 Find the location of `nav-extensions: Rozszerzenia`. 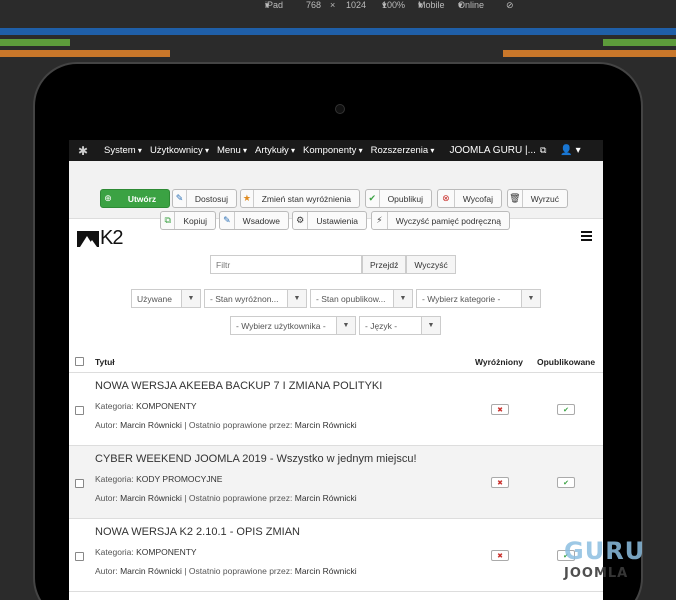

nav-extensions: Rozszerzenia is located at coordinates (403, 150).